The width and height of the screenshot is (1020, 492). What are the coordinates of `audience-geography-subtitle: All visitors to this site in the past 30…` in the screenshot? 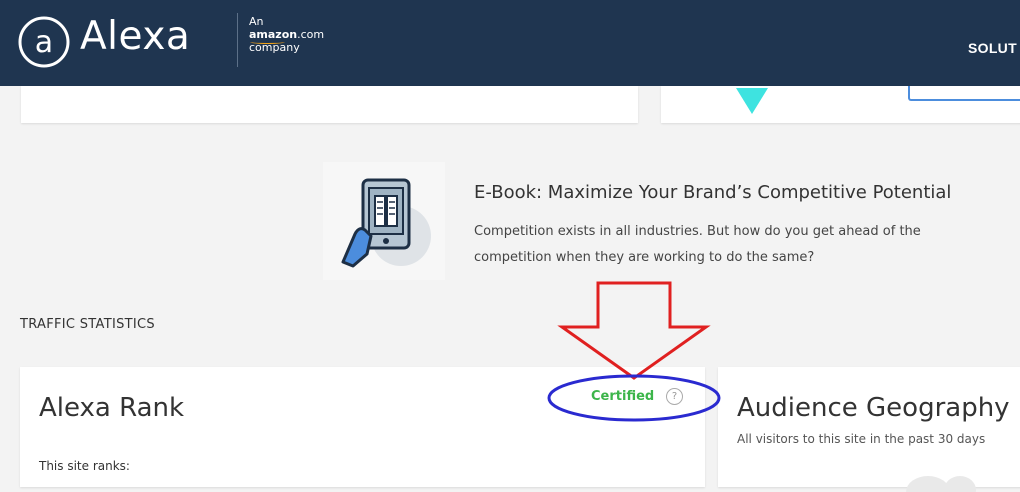 It's located at (861, 439).